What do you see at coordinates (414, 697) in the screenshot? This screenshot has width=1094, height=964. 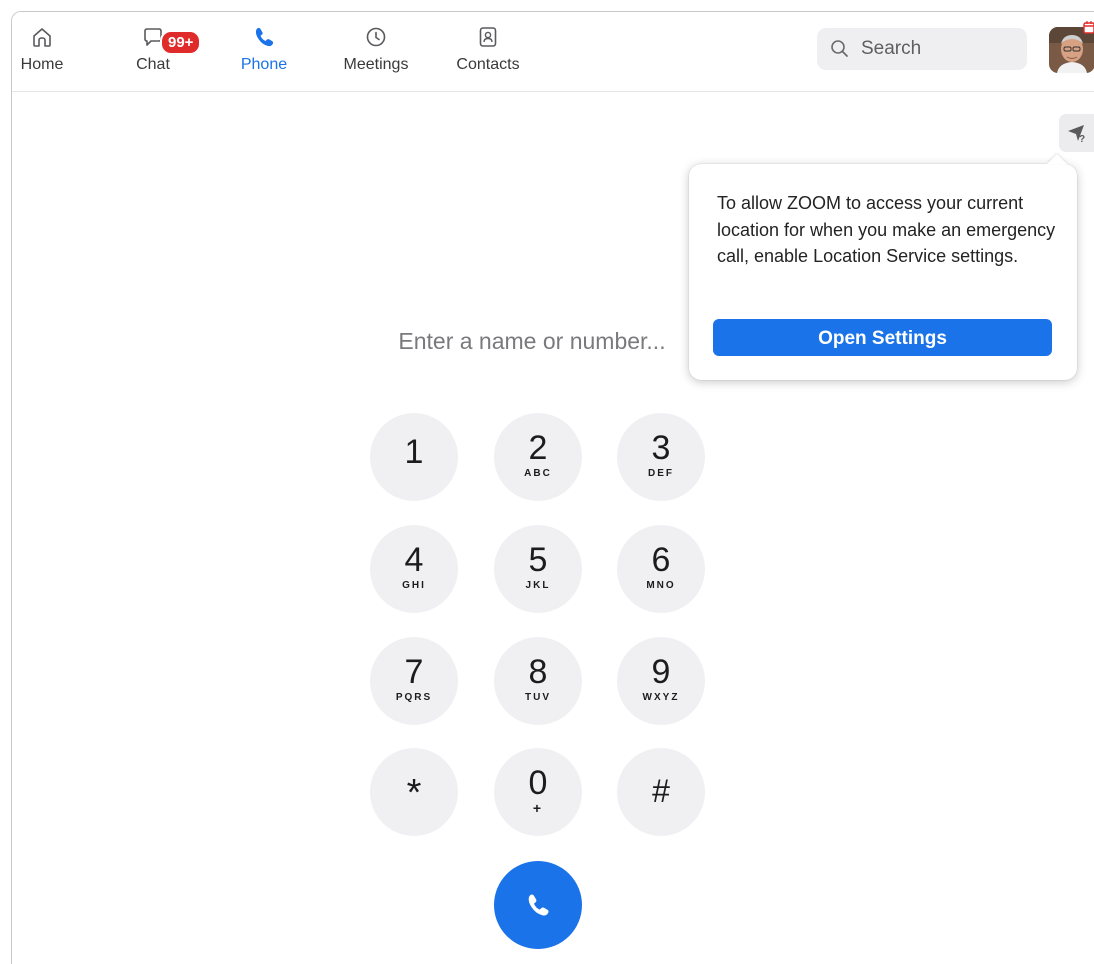 I see `key-letters: PQRS` at bounding box center [414, 697].